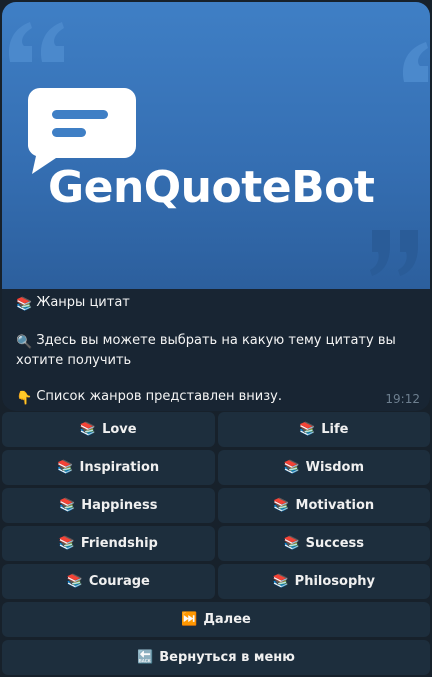 The height and width of the screenshot is (677, 432). What do you see at coordinates (83, 302) in the screenshot?
I see `message-title: Жанры цитат` at bounding box center [83, 302].